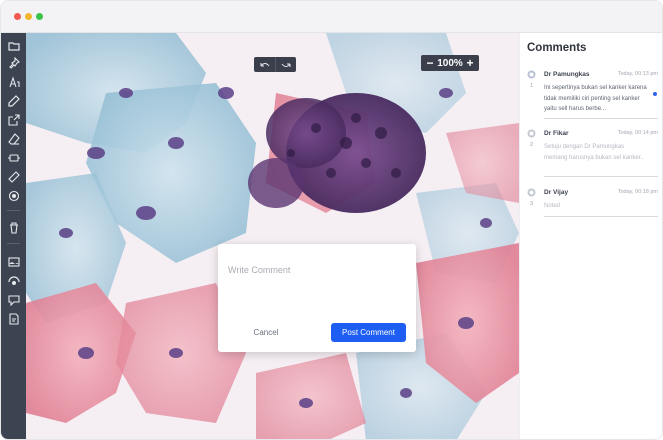  I want to click on write-comment-dialog: Cancel Post Comment, so click(317, 298).